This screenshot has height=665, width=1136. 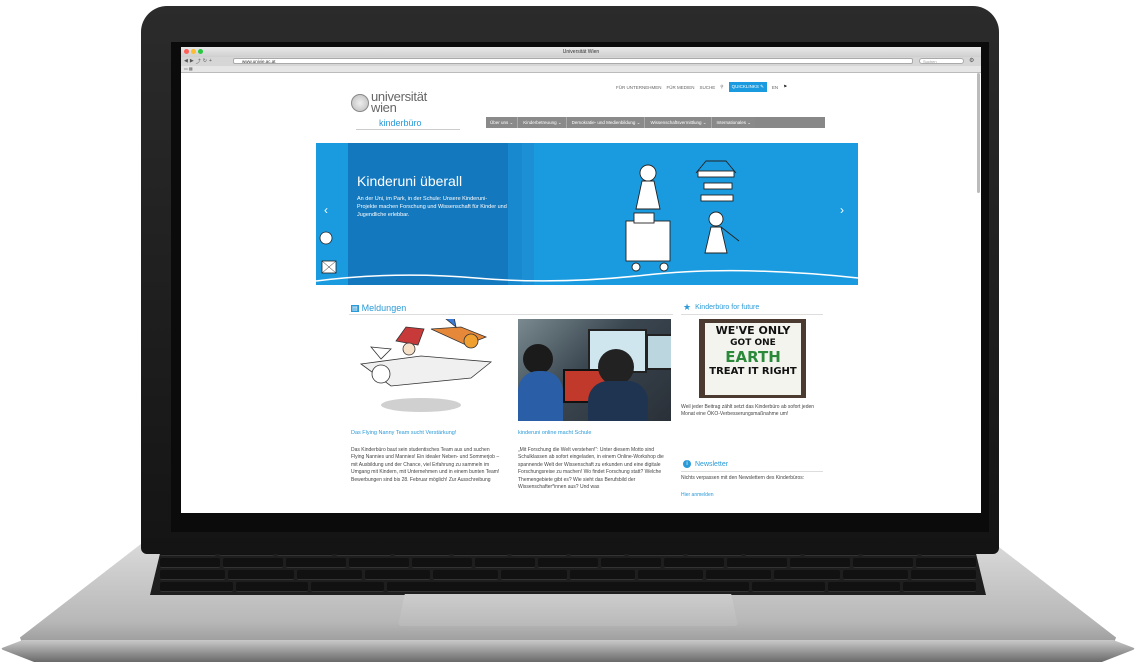 What do you see at coordinates (360, 103) in the screenshot?
I see `university-seal-icon` at bounding box center [360, 103].